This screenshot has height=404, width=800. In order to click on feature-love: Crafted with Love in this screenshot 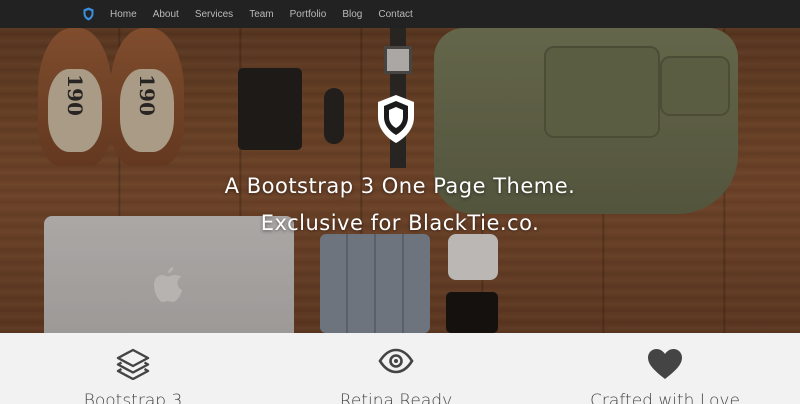, I will do `click(665, 368)`.